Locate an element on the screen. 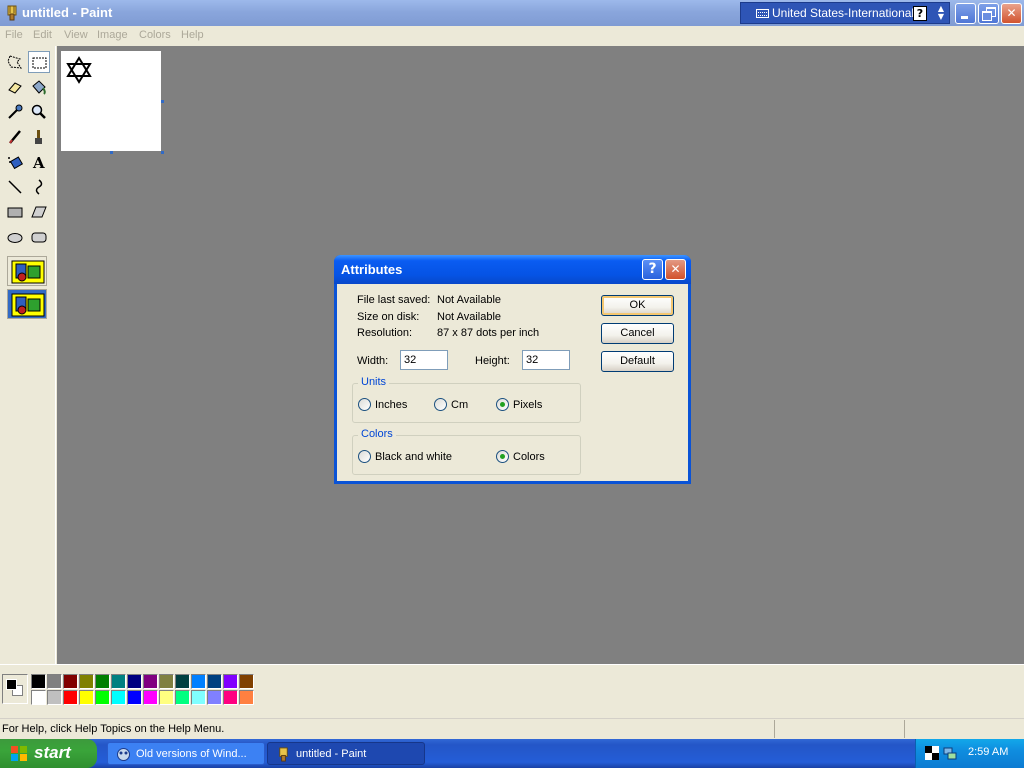 The width and height of the screenshot is (1024, 768). canvas-resize-handle-bottom is located at coordinates (111, 152).